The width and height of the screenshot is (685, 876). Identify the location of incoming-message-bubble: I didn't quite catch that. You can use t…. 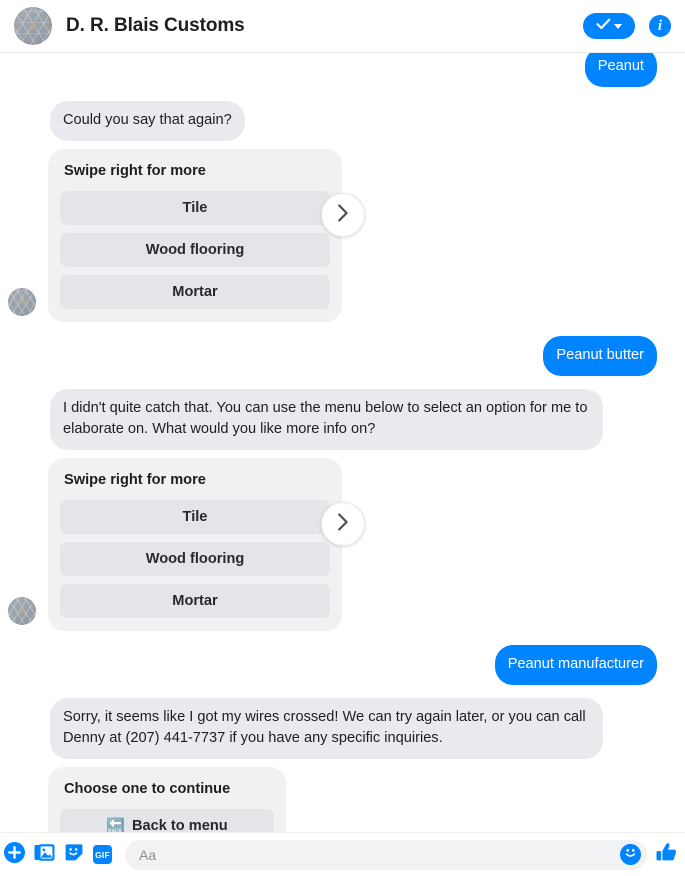
(326, 419).